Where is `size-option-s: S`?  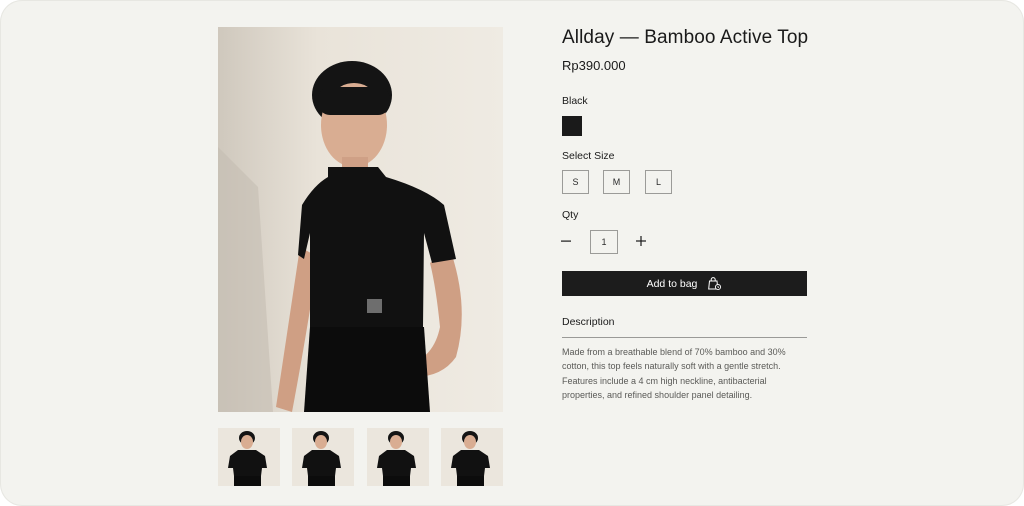 size-option-s: S is located at coordinates (575, 182).